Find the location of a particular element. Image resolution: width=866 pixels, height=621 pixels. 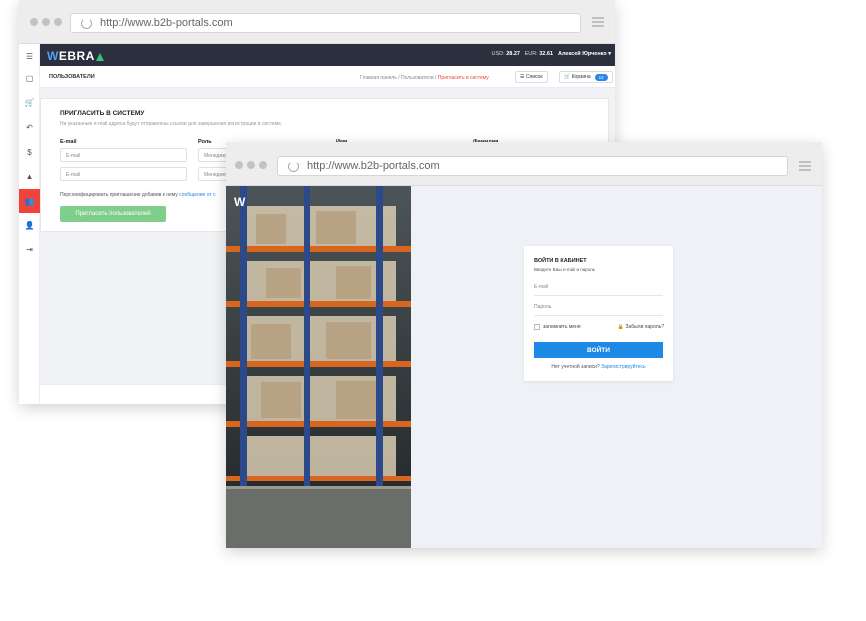

webra-logo-mark: W is located at coordinates (240, 202).